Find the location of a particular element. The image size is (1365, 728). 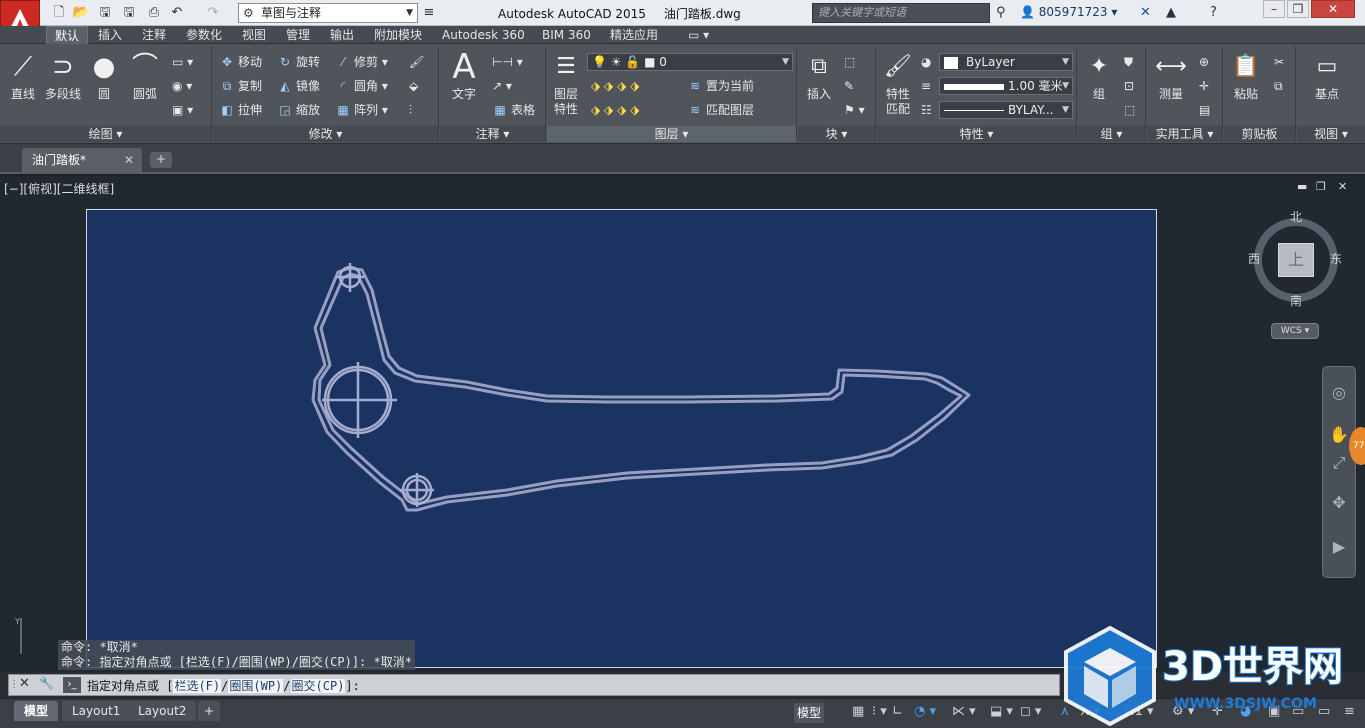

tab-addins: 附加模块 is located at coordinates (398, 35).